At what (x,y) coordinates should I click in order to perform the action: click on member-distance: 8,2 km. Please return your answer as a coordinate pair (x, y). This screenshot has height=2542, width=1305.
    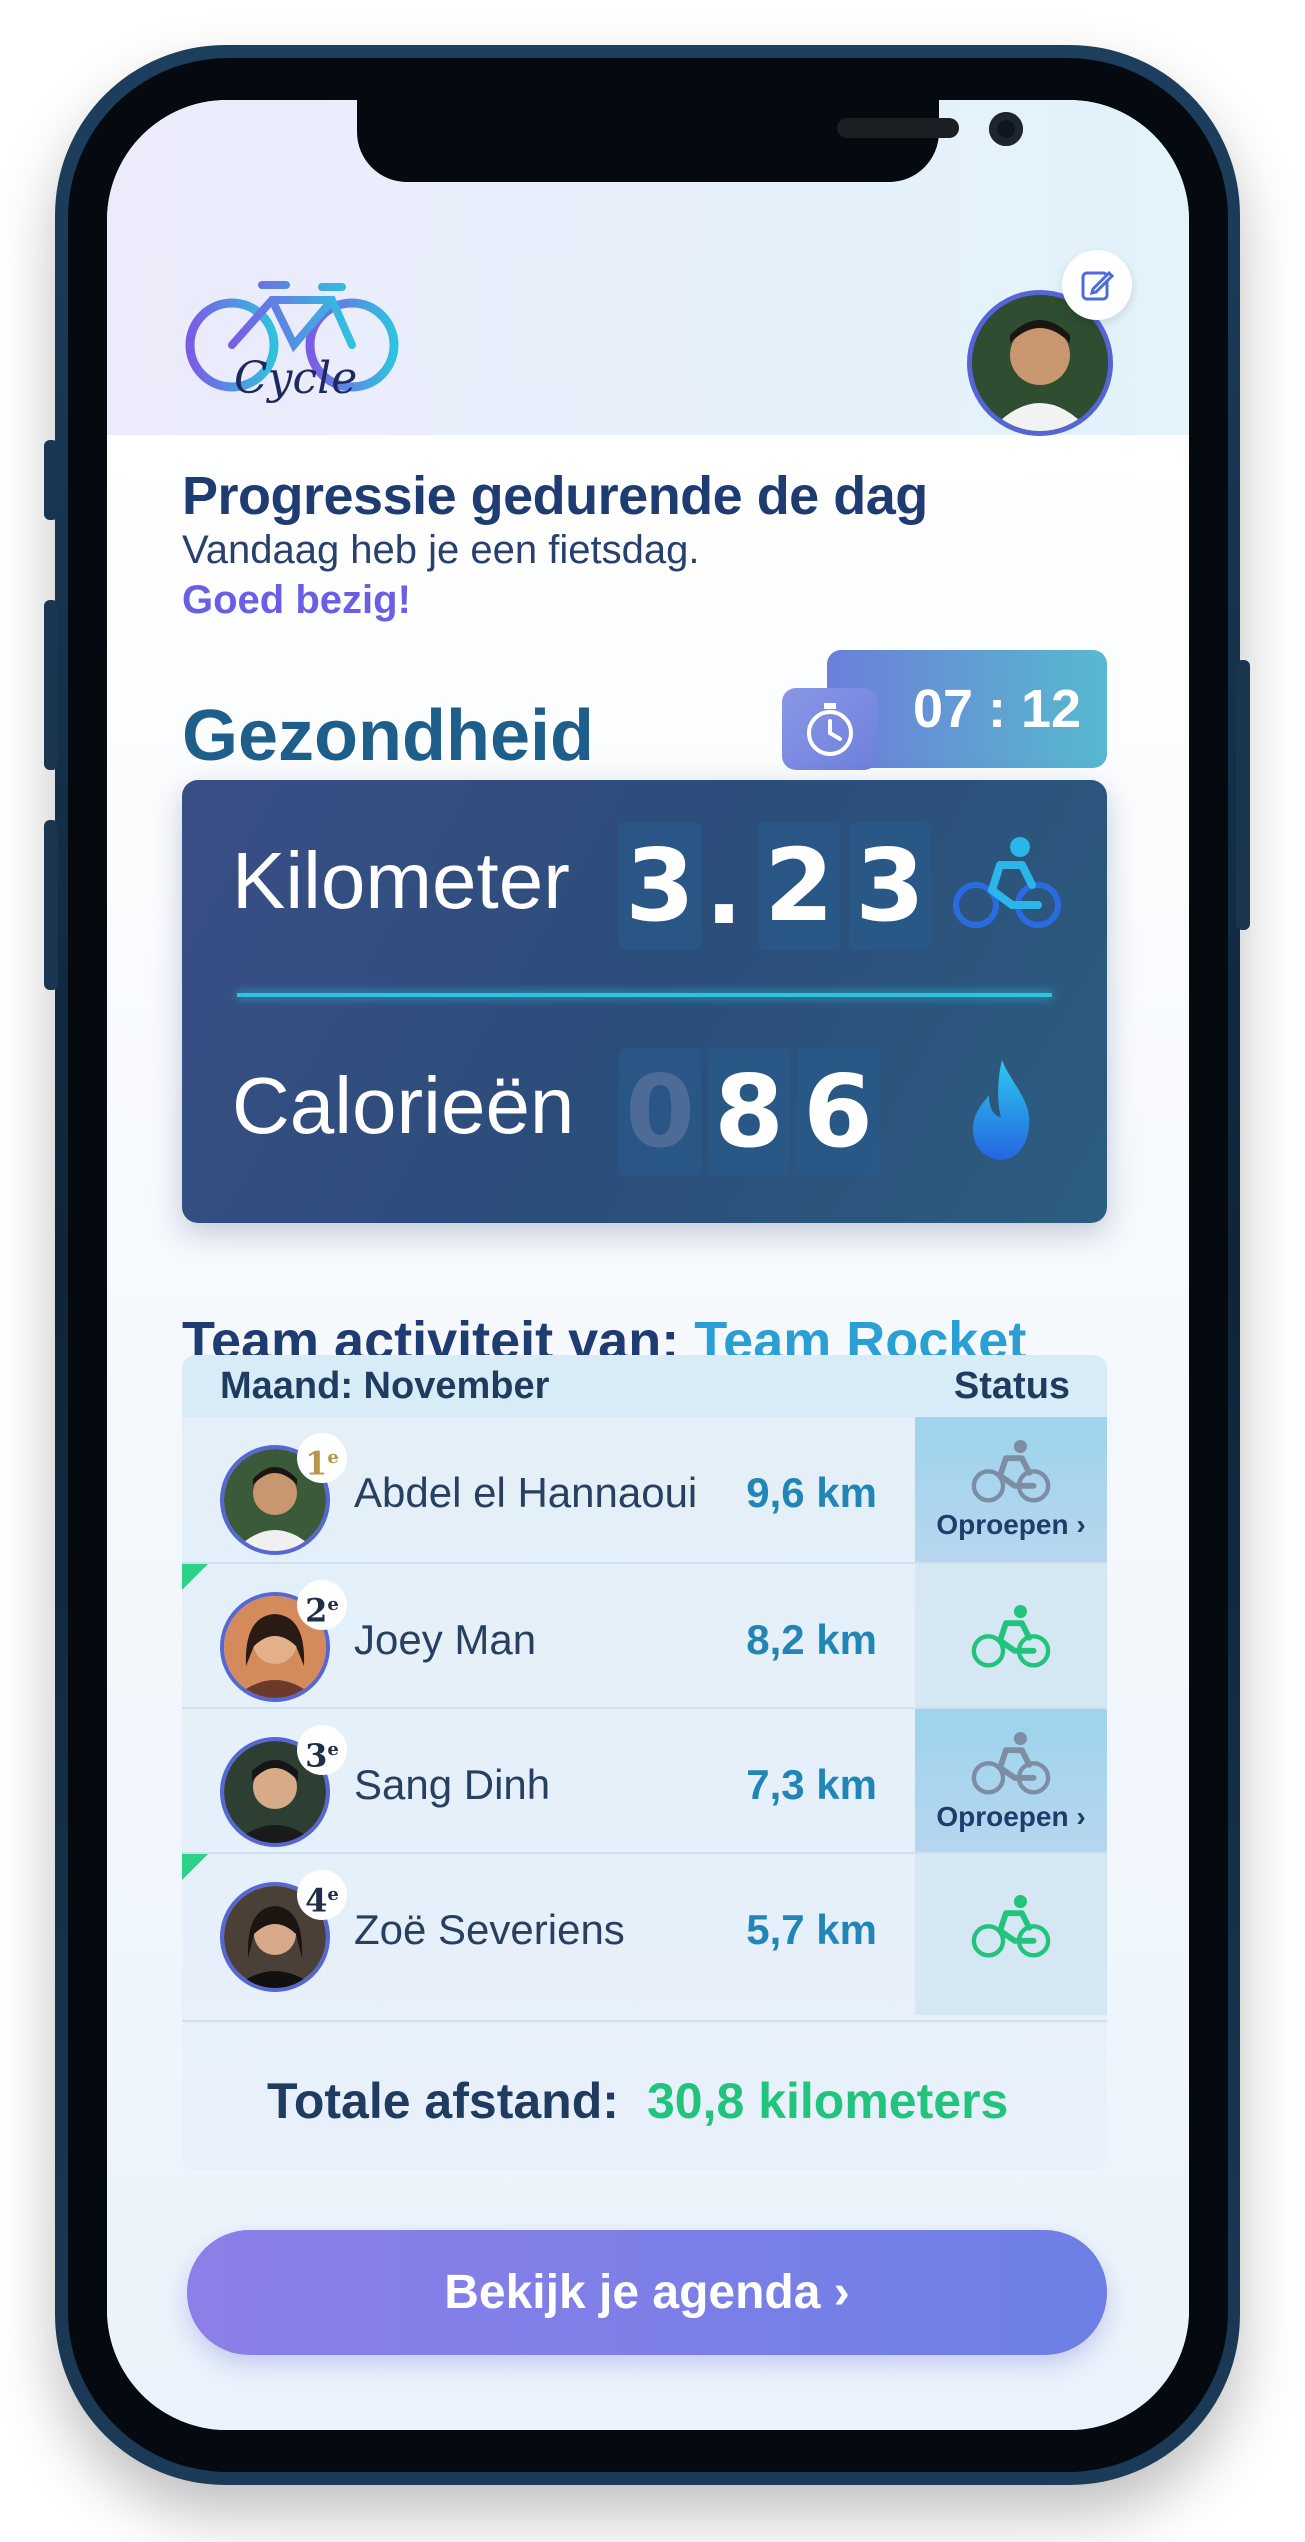
    Looking at the image, I should click on (811, 1639).